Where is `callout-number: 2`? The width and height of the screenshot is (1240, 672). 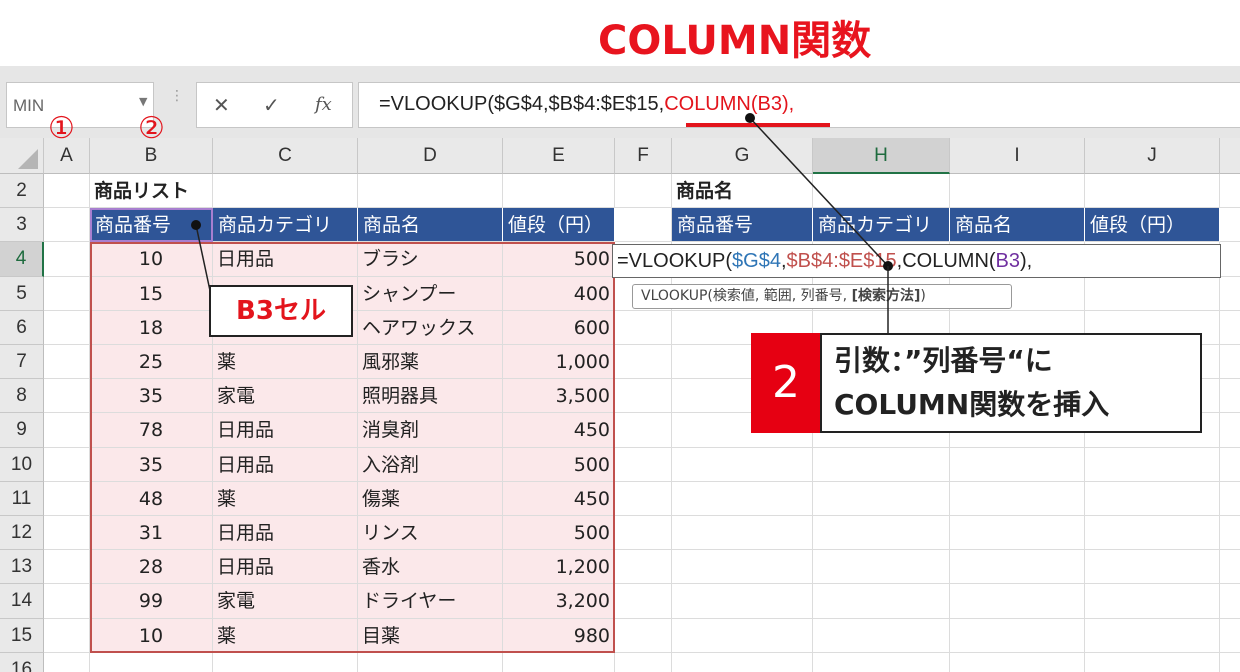
callout-number: 2 is located at coordinates (786, 383).